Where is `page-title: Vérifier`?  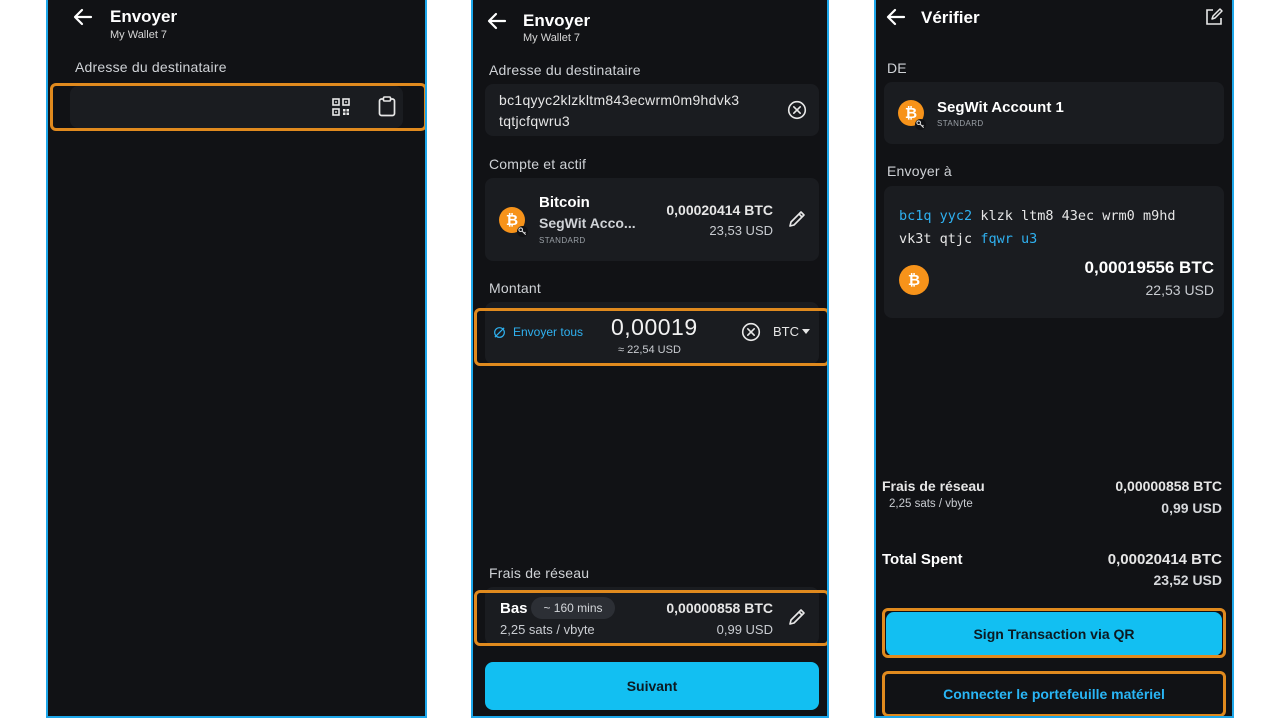 page-title: Vérifier is located at coordinates (950, 17).